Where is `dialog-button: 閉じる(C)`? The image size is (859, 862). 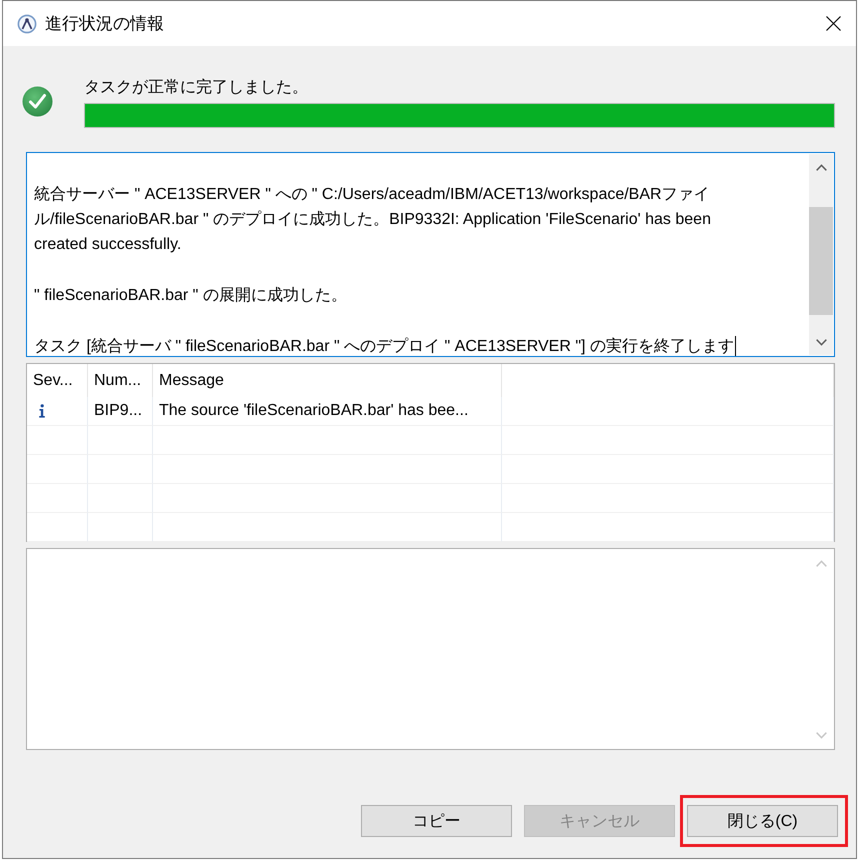 dialog-button: 閉じる(C) is located at coordinates (762, 821).